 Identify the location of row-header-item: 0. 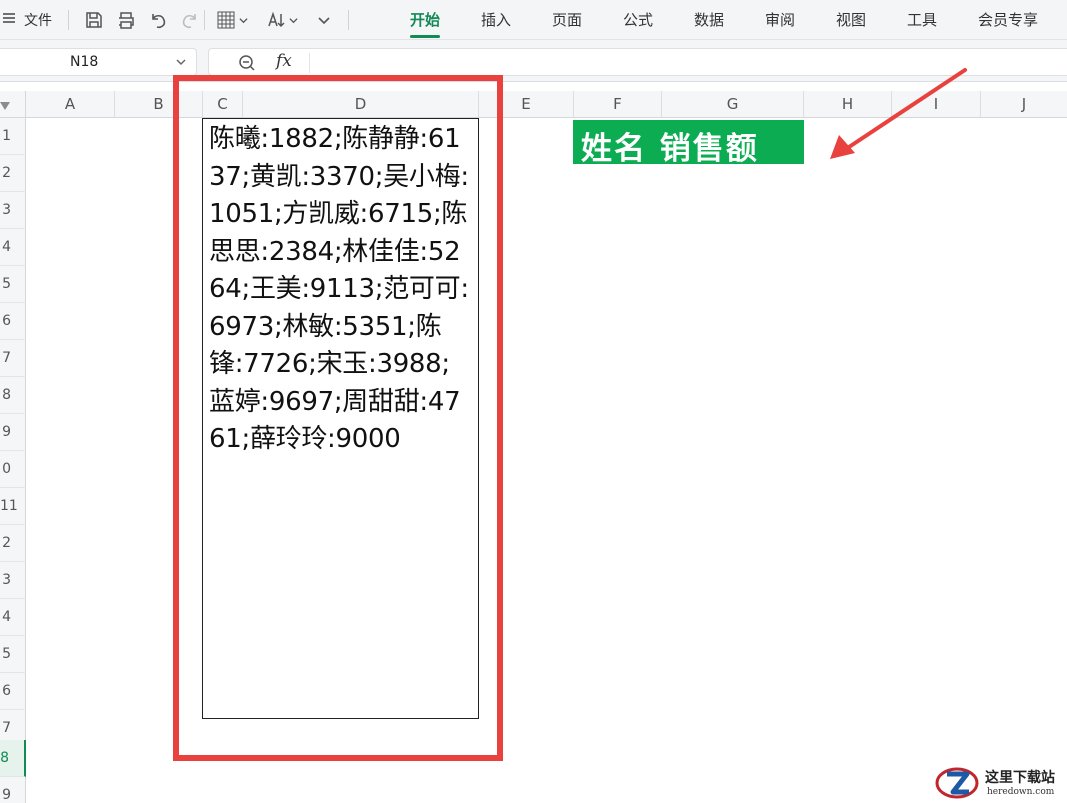
(13, 469).